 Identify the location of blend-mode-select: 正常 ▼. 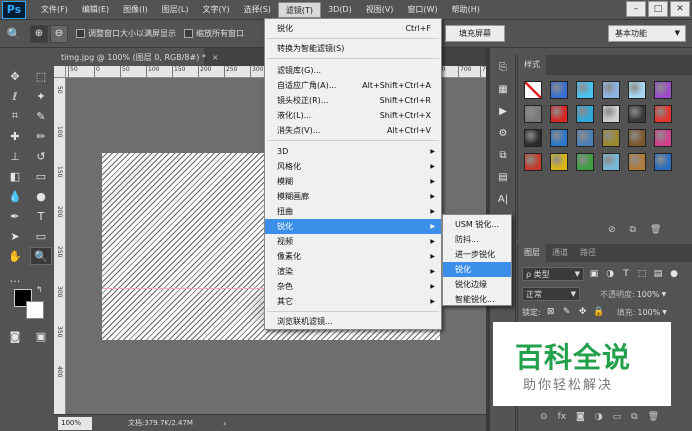
(551, 294).